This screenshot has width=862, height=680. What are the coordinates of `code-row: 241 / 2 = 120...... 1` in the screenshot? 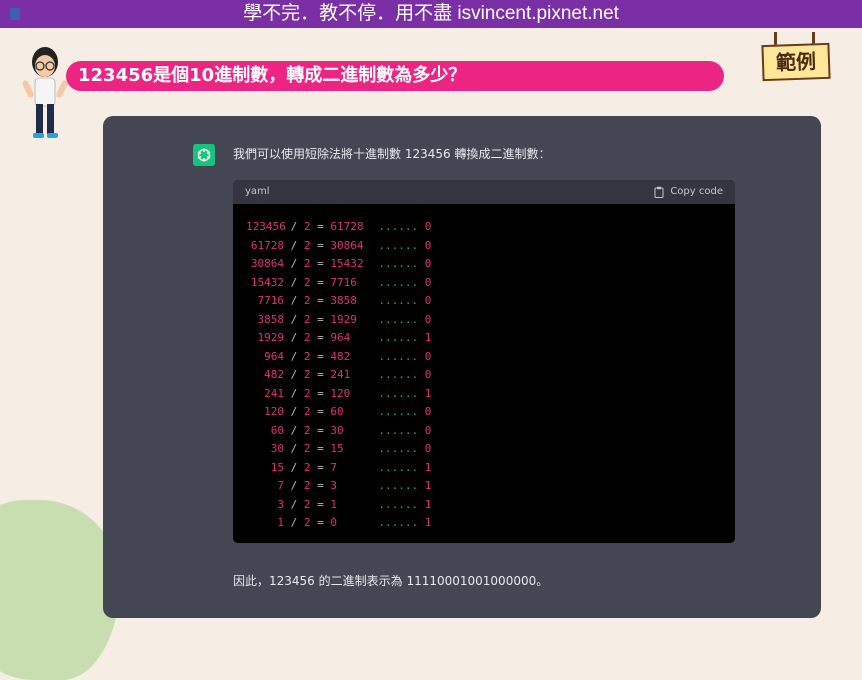 It's located at (490, 394).